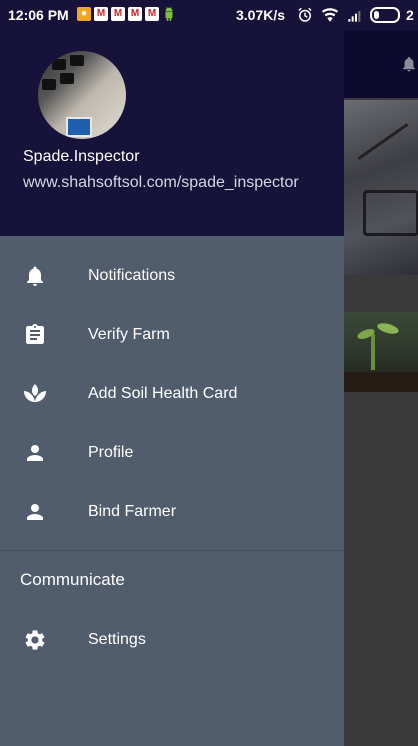 This screenshot has width=418, height=746. I want to click on battery-icon, so click(385, 15).